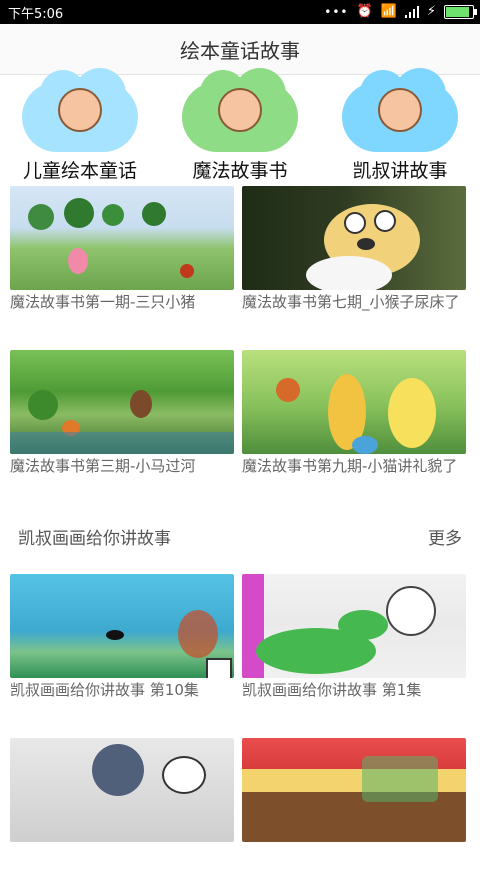 The image size is (480, 888). I want to click on more-link: 更多, so click(445, 536).